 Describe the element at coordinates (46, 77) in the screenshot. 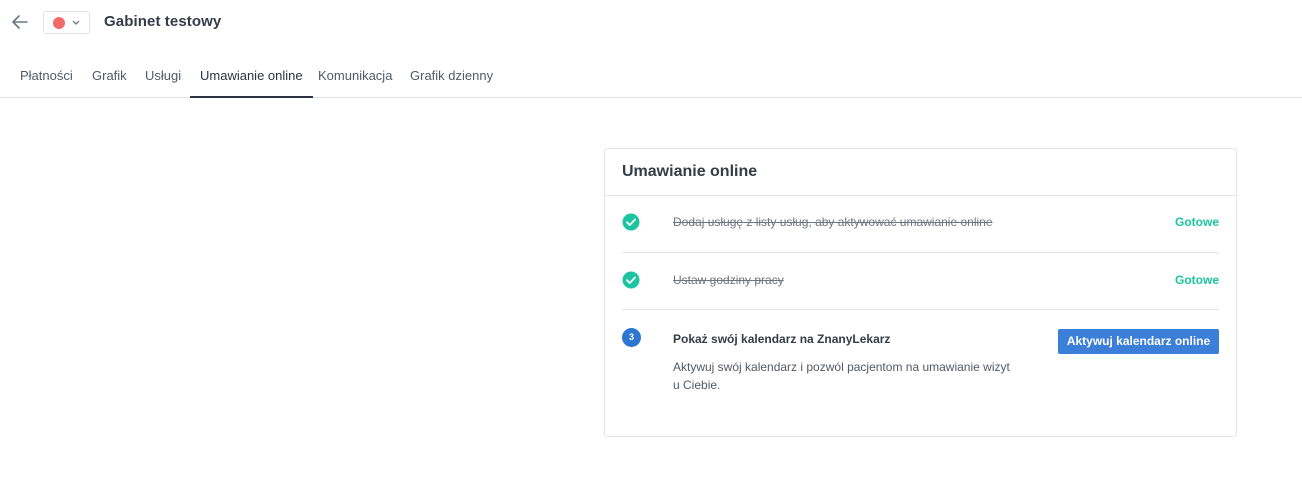

I see `tab-platnosci: Płatności` at that location.